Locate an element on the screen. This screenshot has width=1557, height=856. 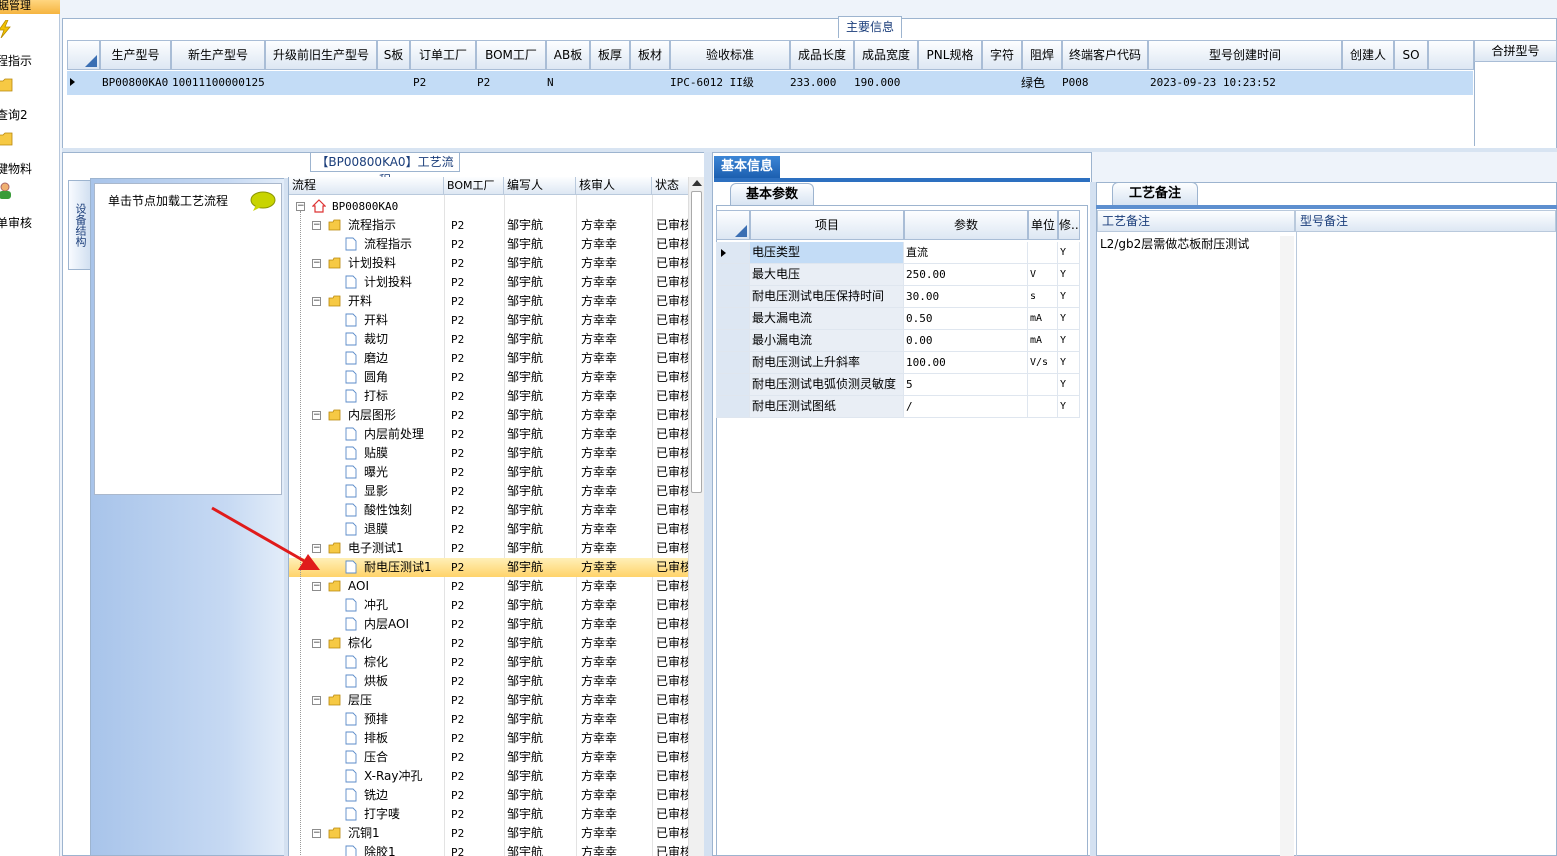
nav-item-query2: 查询2 is located at coordinates (30, 99).